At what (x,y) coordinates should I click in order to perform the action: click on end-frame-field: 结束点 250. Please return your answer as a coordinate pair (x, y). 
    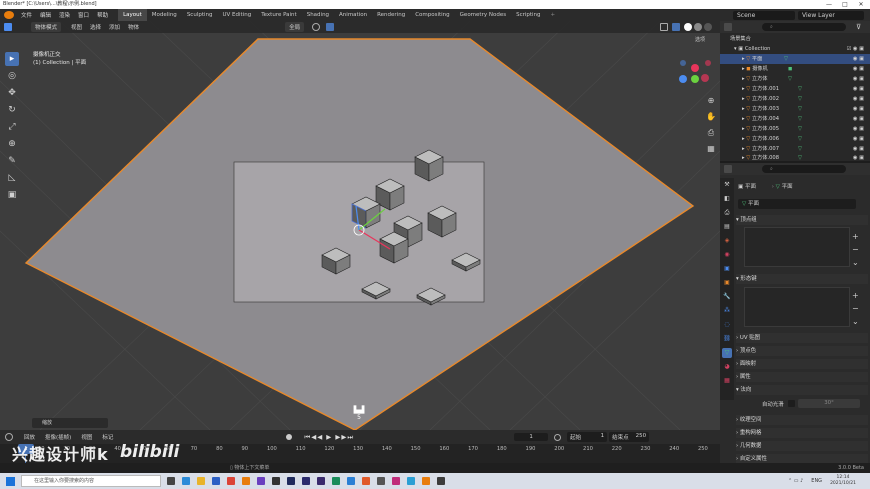
    Looking at the image, I should click on (629, 437).